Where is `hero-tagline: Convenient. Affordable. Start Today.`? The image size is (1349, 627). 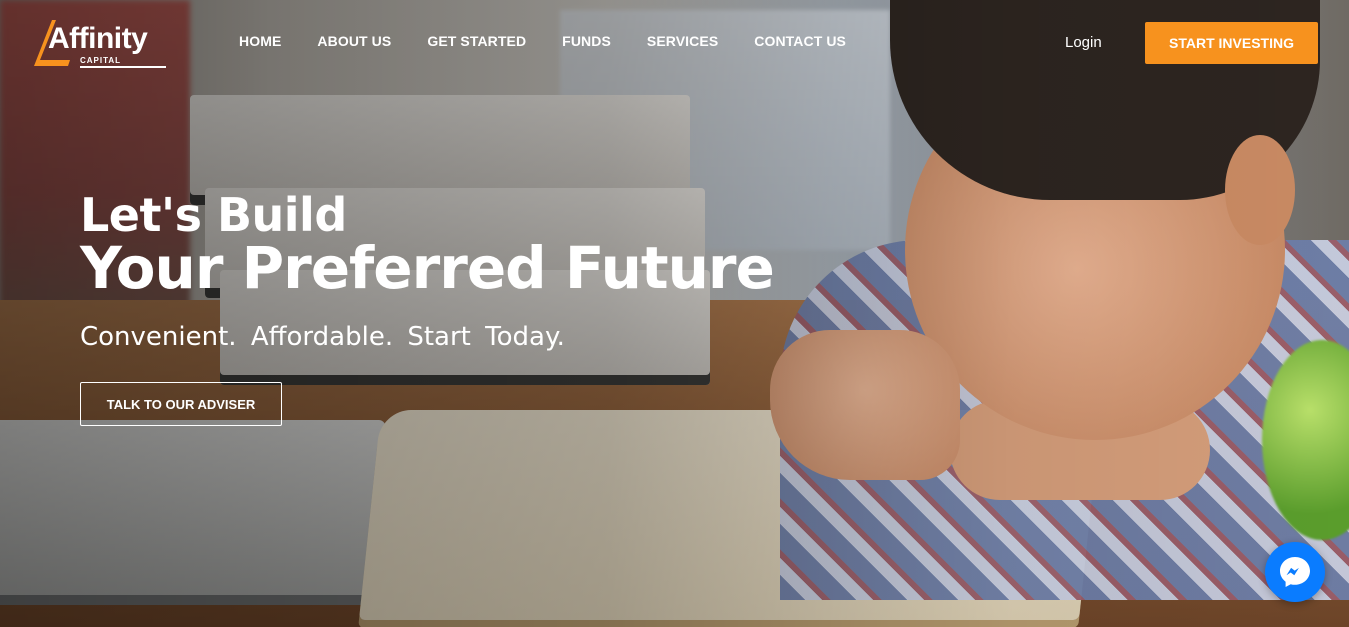
hero-tagline: Convenient. Affordable. Start Today. is located at coordinates (322, 337).